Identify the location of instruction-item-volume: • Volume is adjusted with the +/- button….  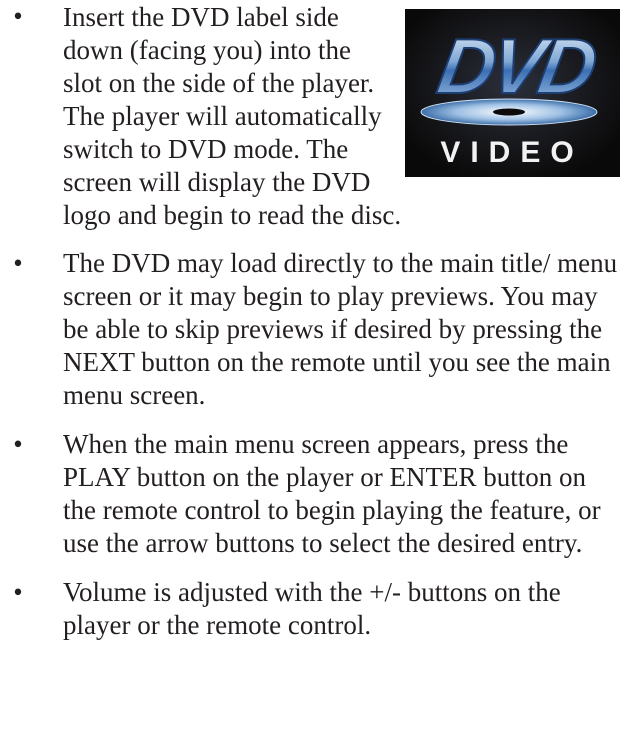
(316, 609).